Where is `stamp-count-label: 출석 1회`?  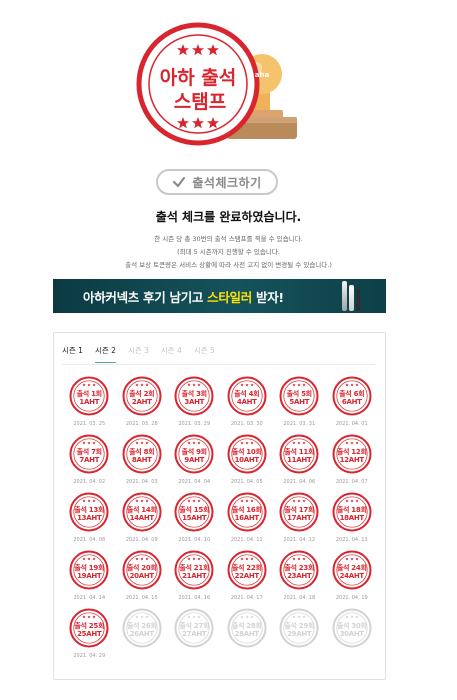 stamp-count-label: 출석 1회 is located at coordinates (89, 394).